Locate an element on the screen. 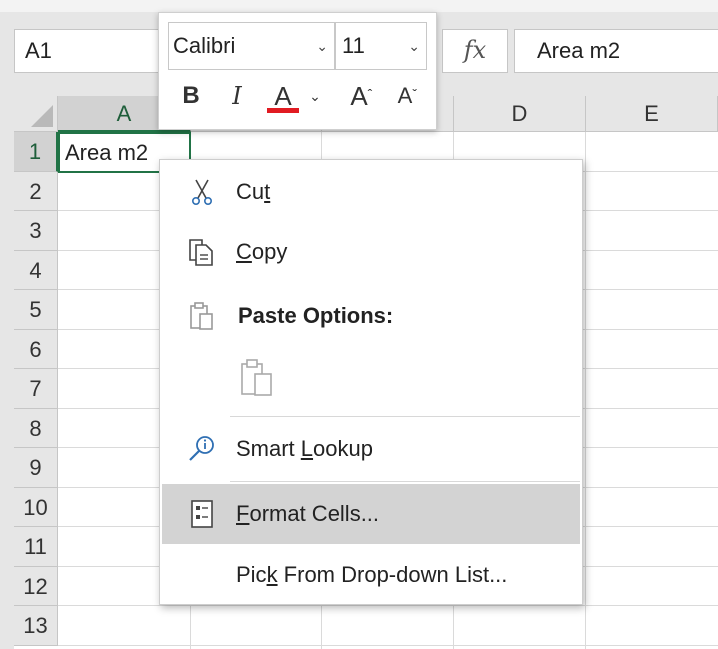 Image resolution: width=718 pixels, height=649 pixels. select-all-triangle-icon is located at coordinates (42, 116).